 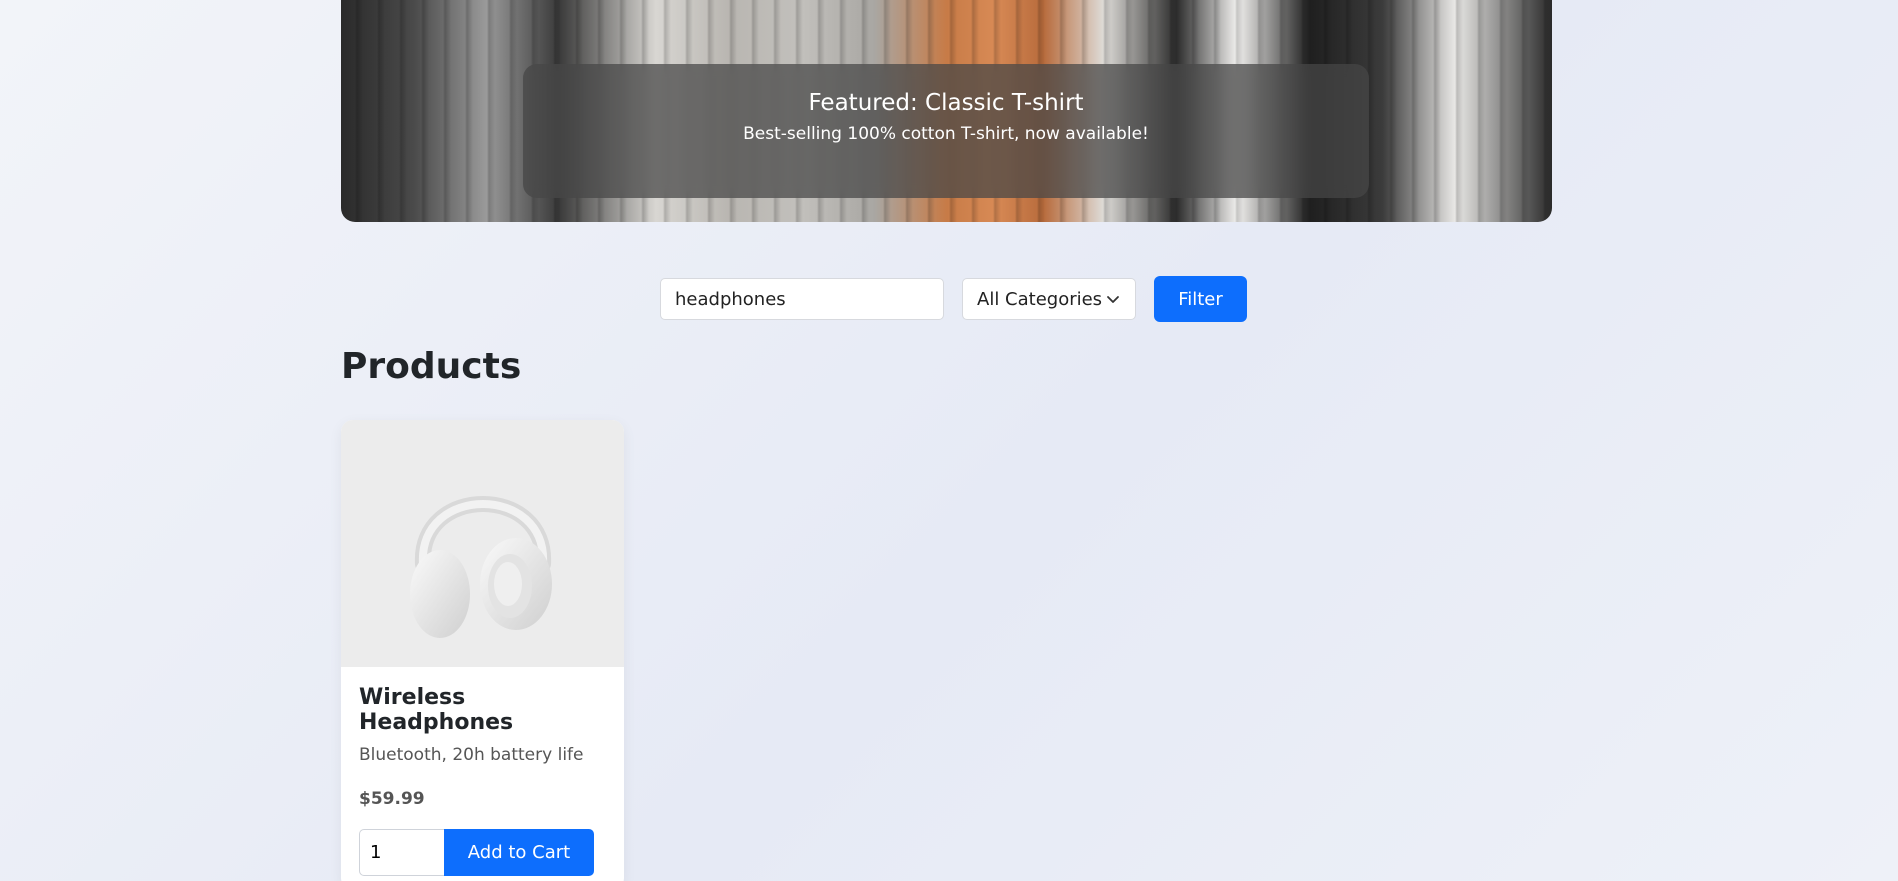 What do you see at coordinates (1040, 299) in the screenshot?
I see `category-select-value: All Categories` at bounding box center [1040, 299].